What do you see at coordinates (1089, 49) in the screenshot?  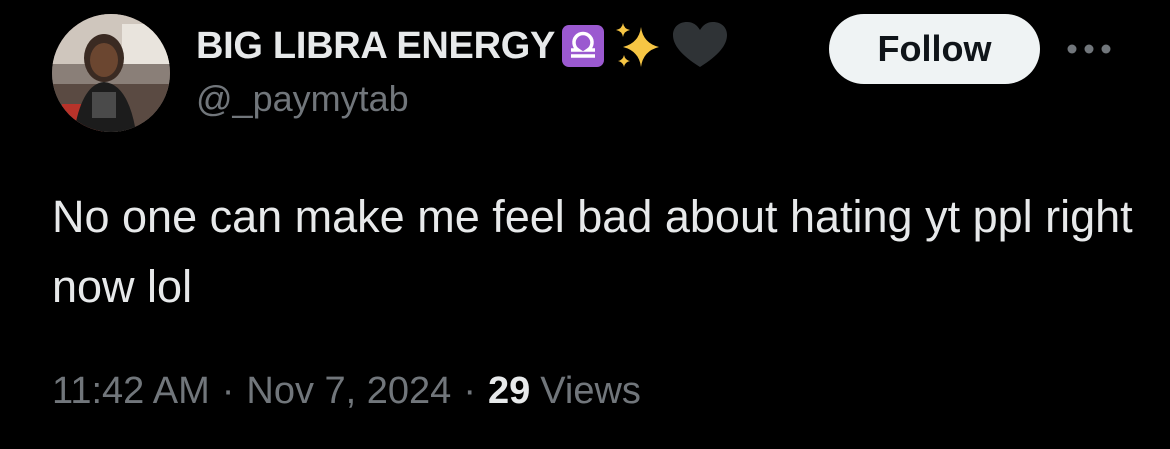 I see `more-dots-icon` at bounding box center [1089, 49].